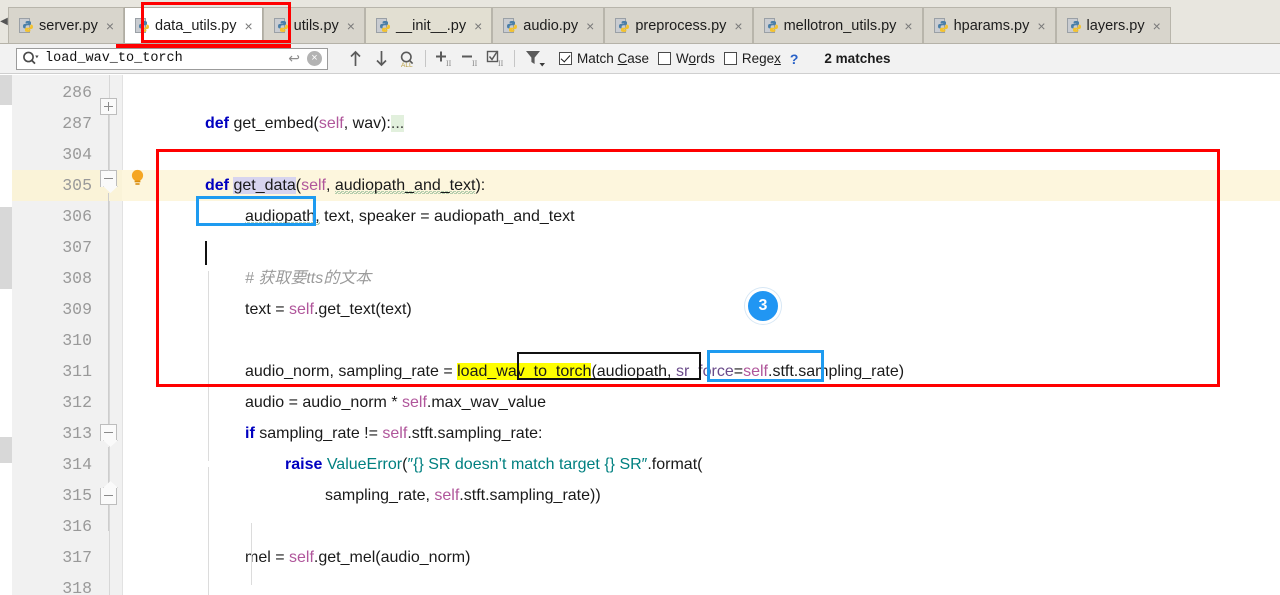 The image size is (1280, 595). What do you see at coordinates (794, 59) in the screenshot?
I see `find-help-icon: ?` at bounding box center [794, 59].